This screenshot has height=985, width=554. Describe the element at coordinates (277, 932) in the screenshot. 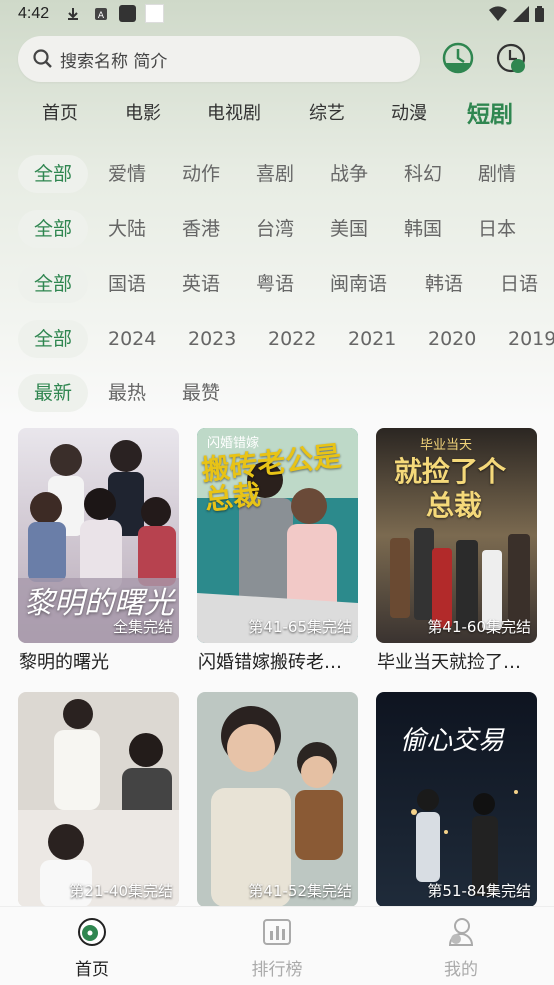

I see `ranking-icon` at that location.